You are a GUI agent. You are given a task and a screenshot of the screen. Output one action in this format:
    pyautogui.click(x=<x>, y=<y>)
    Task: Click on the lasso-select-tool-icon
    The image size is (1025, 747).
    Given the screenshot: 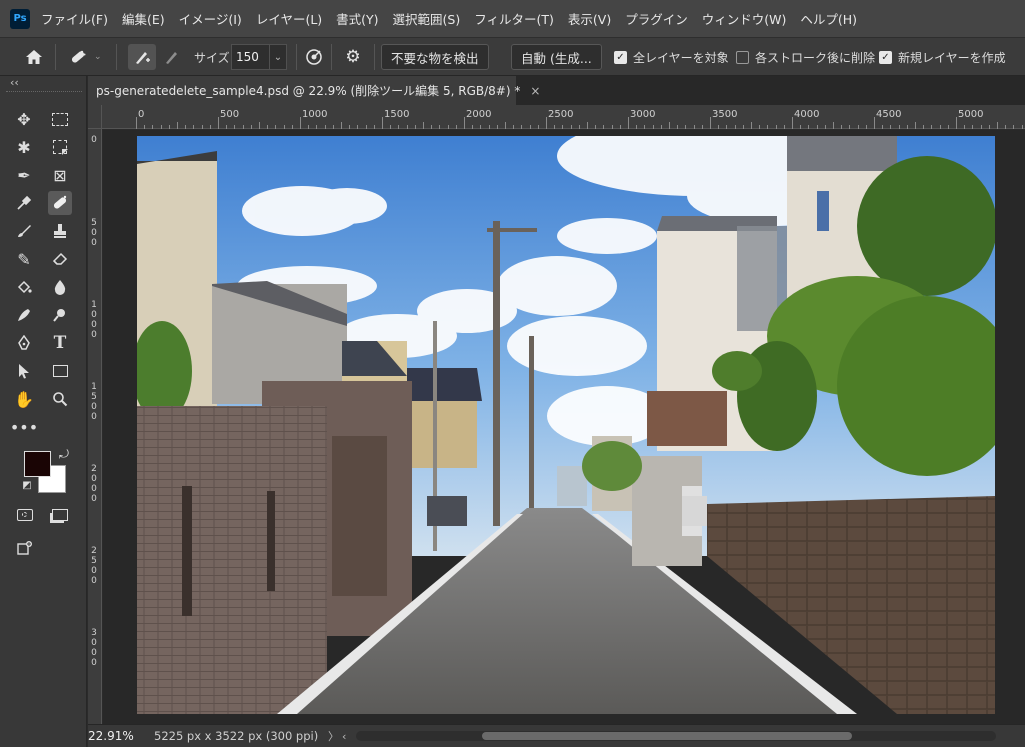 What is the action you would take?
    pyautogui.click(x=60, y=147)
    